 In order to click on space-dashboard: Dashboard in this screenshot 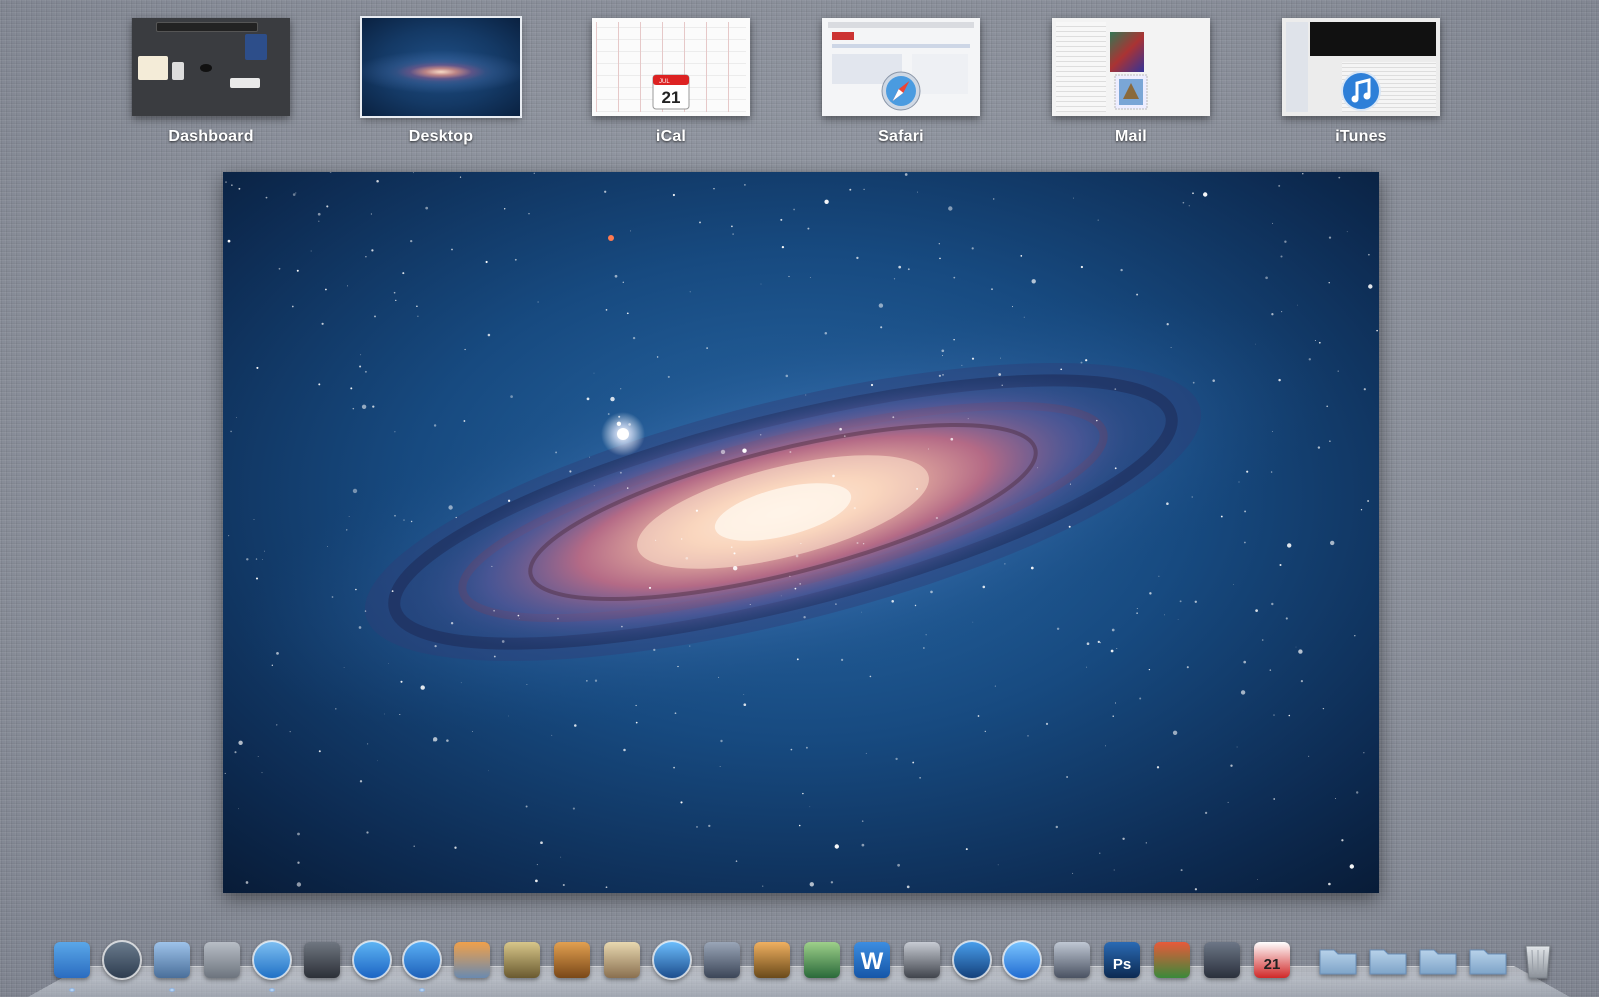, I will do `click(211, 82)`.